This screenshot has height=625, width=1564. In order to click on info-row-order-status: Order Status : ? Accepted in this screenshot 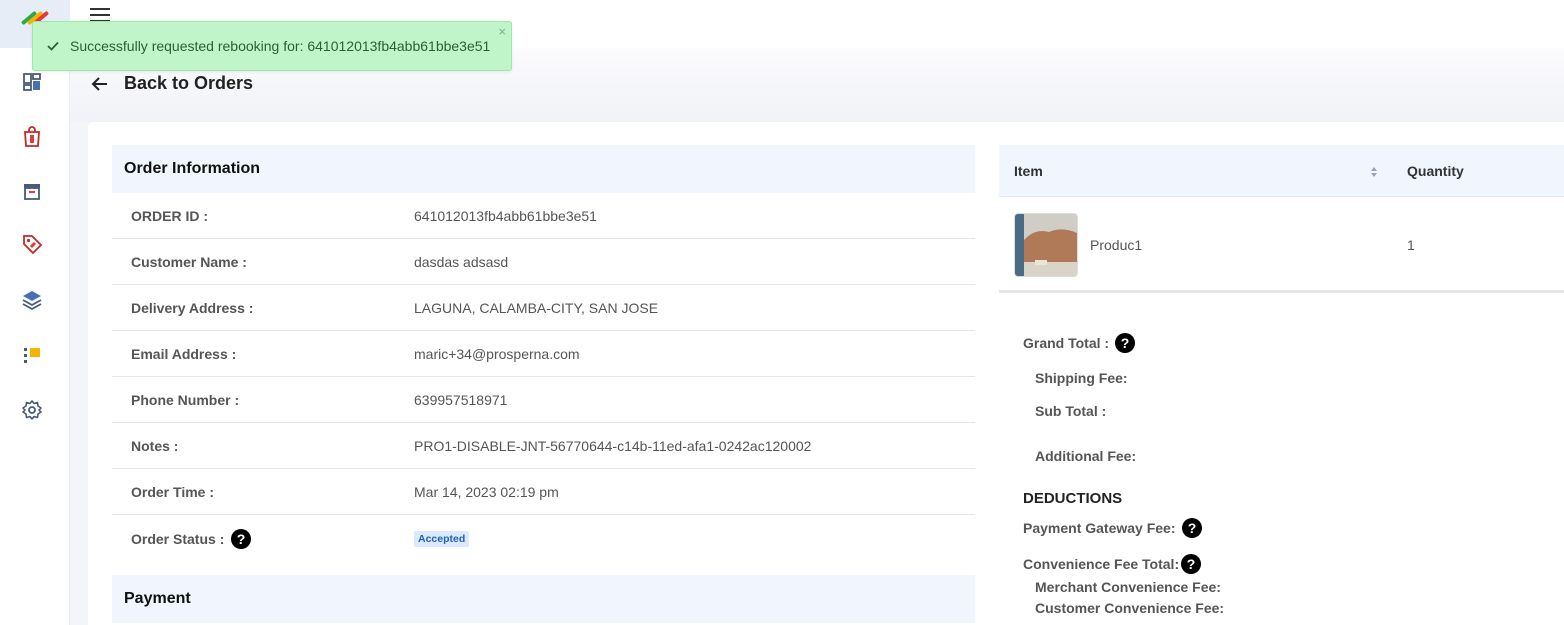, I will do `click(543, 541)`.